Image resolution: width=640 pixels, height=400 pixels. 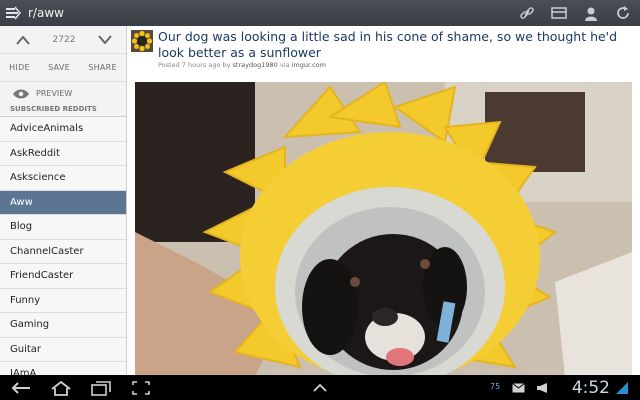 What do you see at coordinates (63, 110) in the screenshot?
I see `subscribed-header: SUBSCRIBED REDDITS` at bounding box center [63, 110].